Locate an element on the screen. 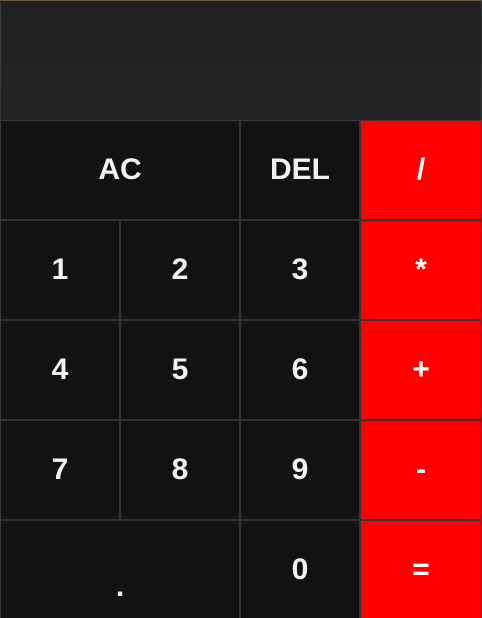 Image resolution: width=482 pixels, height=618 pixels. digit-3-button: 3 is located at coordinates (301, 271).